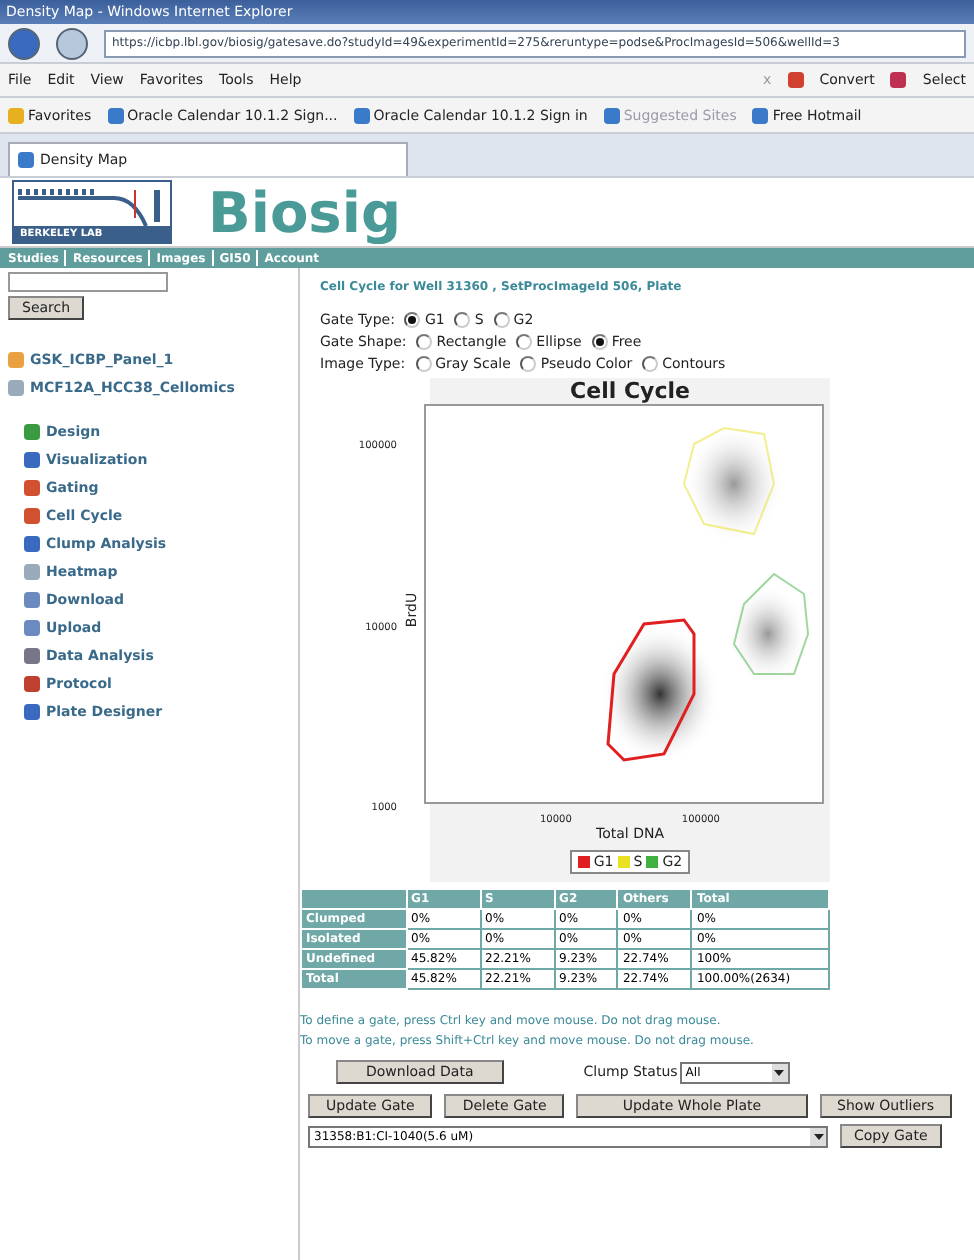 This screenshot has height=1260, width=974. What do you see at coordinates (304, 212) in the screenshot?
I see `app-title: Biosig` at bounding box center [304, 212].